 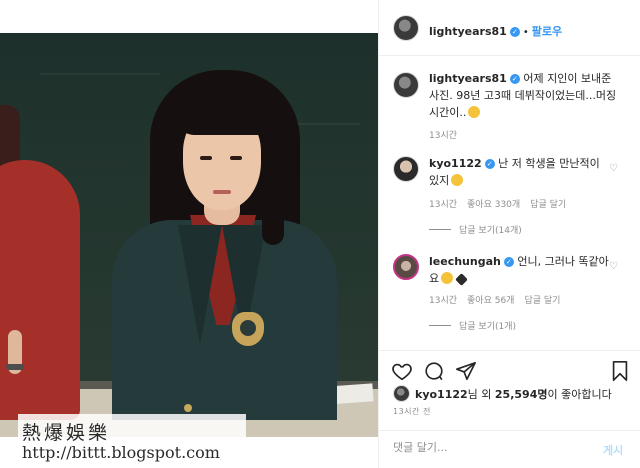 I want to click on post-header: lightyears81 ✓ • 팔로우, so click(x=509, y=28).